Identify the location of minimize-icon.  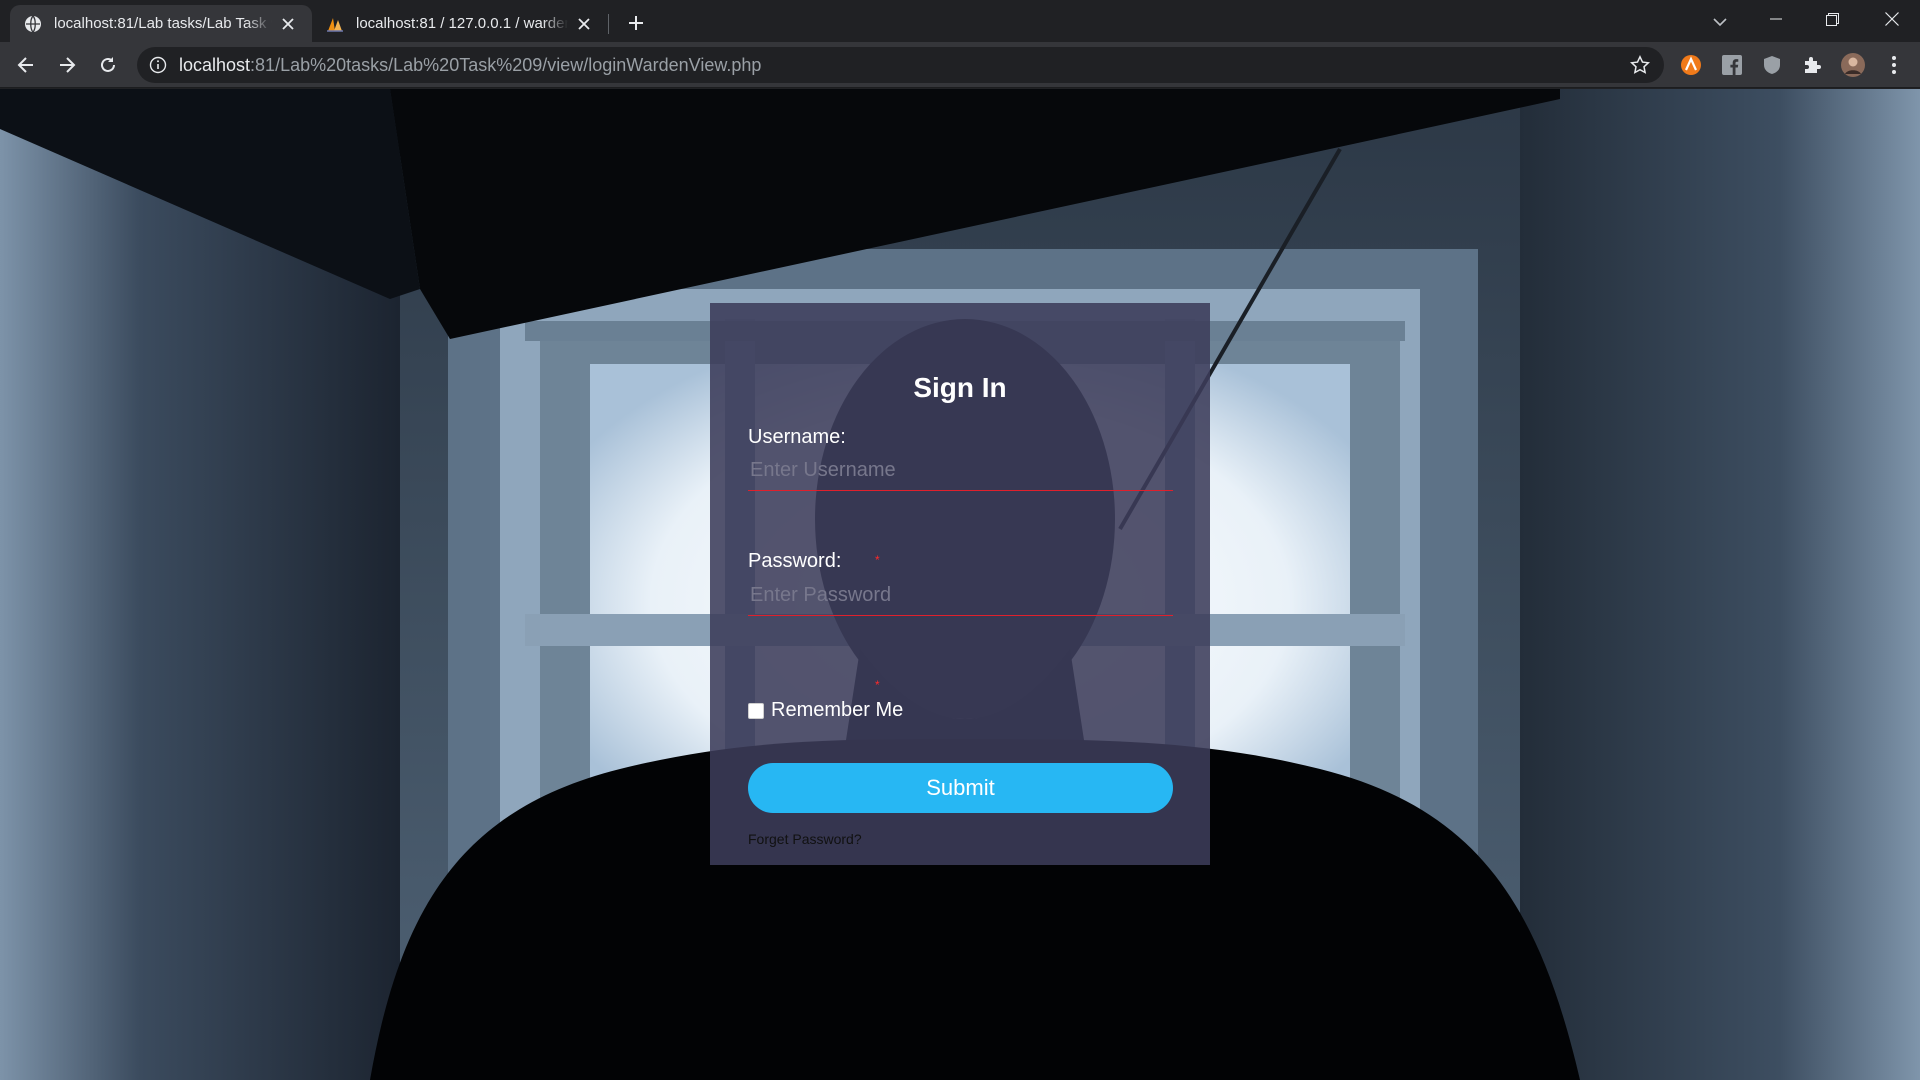
(1776, 19).